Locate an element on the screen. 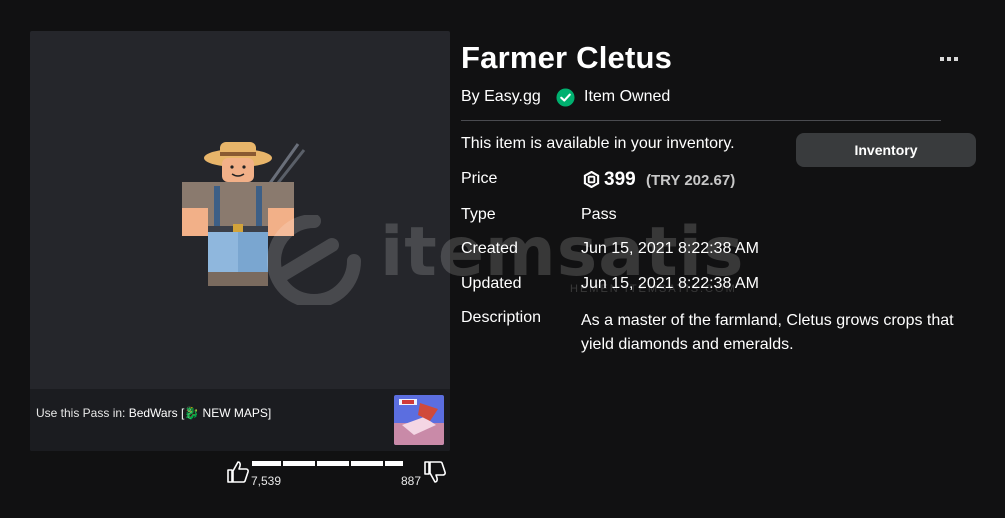 Image resolution: width=1005 pixels, height=518 pixels. header-divider is located at coordinates (701, 120).